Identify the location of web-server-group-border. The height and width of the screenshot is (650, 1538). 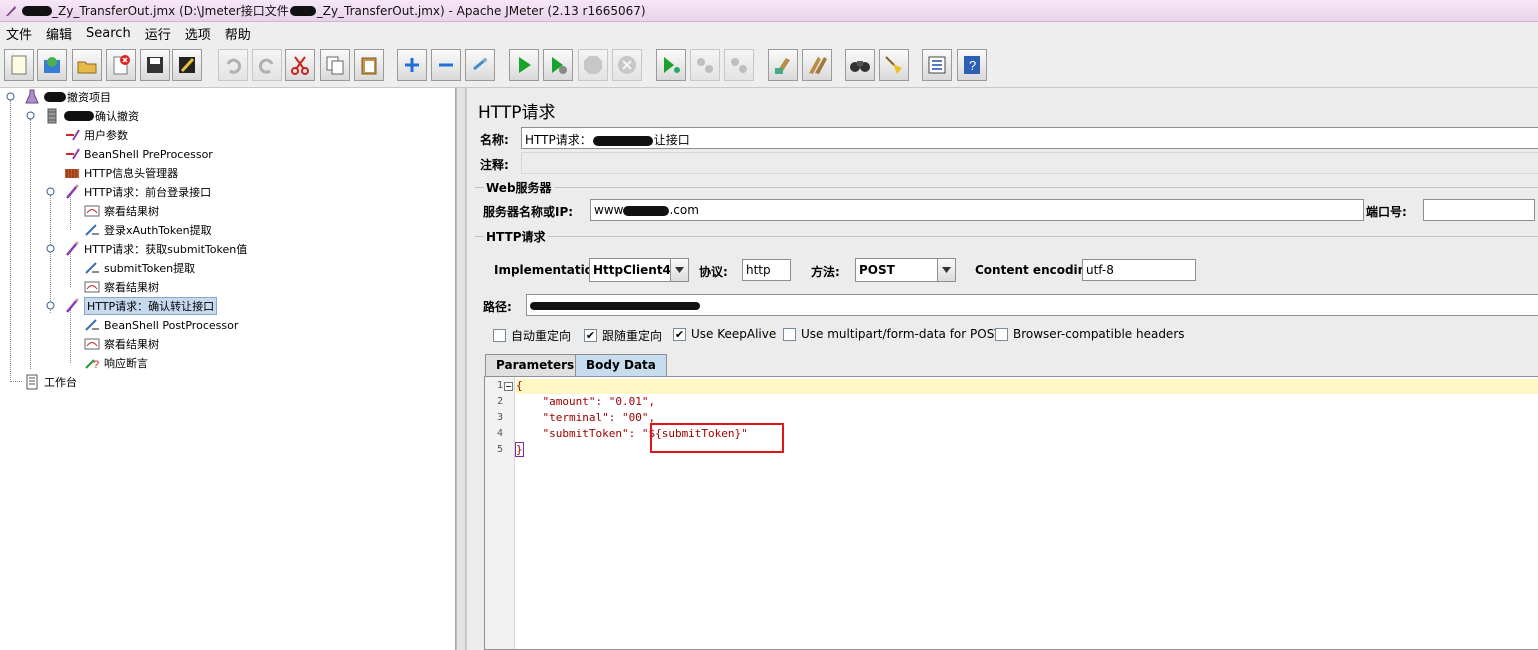
(1006, 187).